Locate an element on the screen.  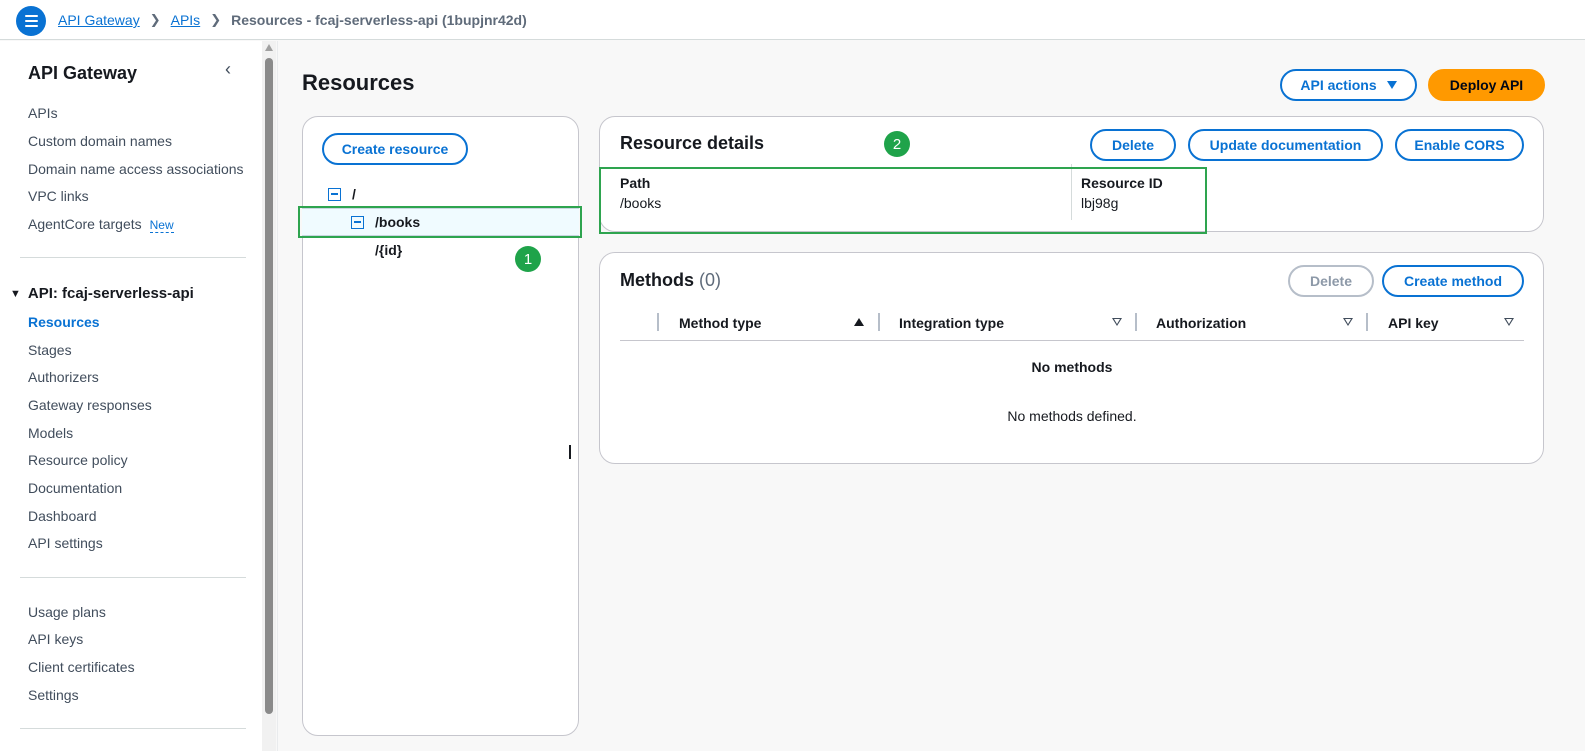
api-actions-label: API actions is located at coordinates (1338, 85).